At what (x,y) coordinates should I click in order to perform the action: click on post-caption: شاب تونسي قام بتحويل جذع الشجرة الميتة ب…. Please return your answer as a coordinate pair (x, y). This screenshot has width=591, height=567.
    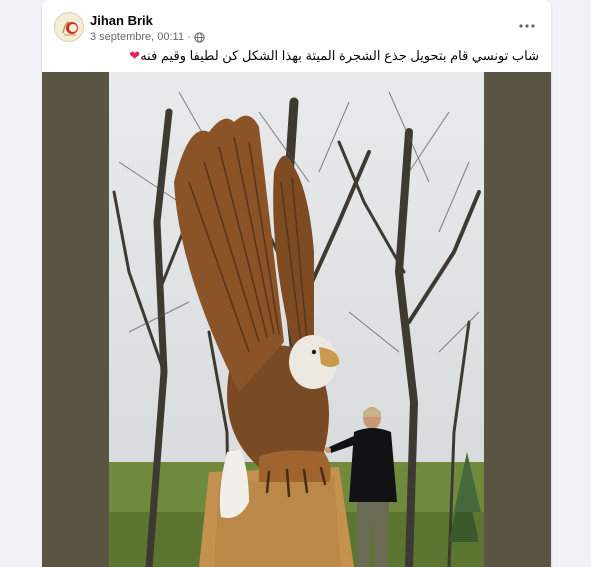
    Looking at the image, I should click on (296, 56).